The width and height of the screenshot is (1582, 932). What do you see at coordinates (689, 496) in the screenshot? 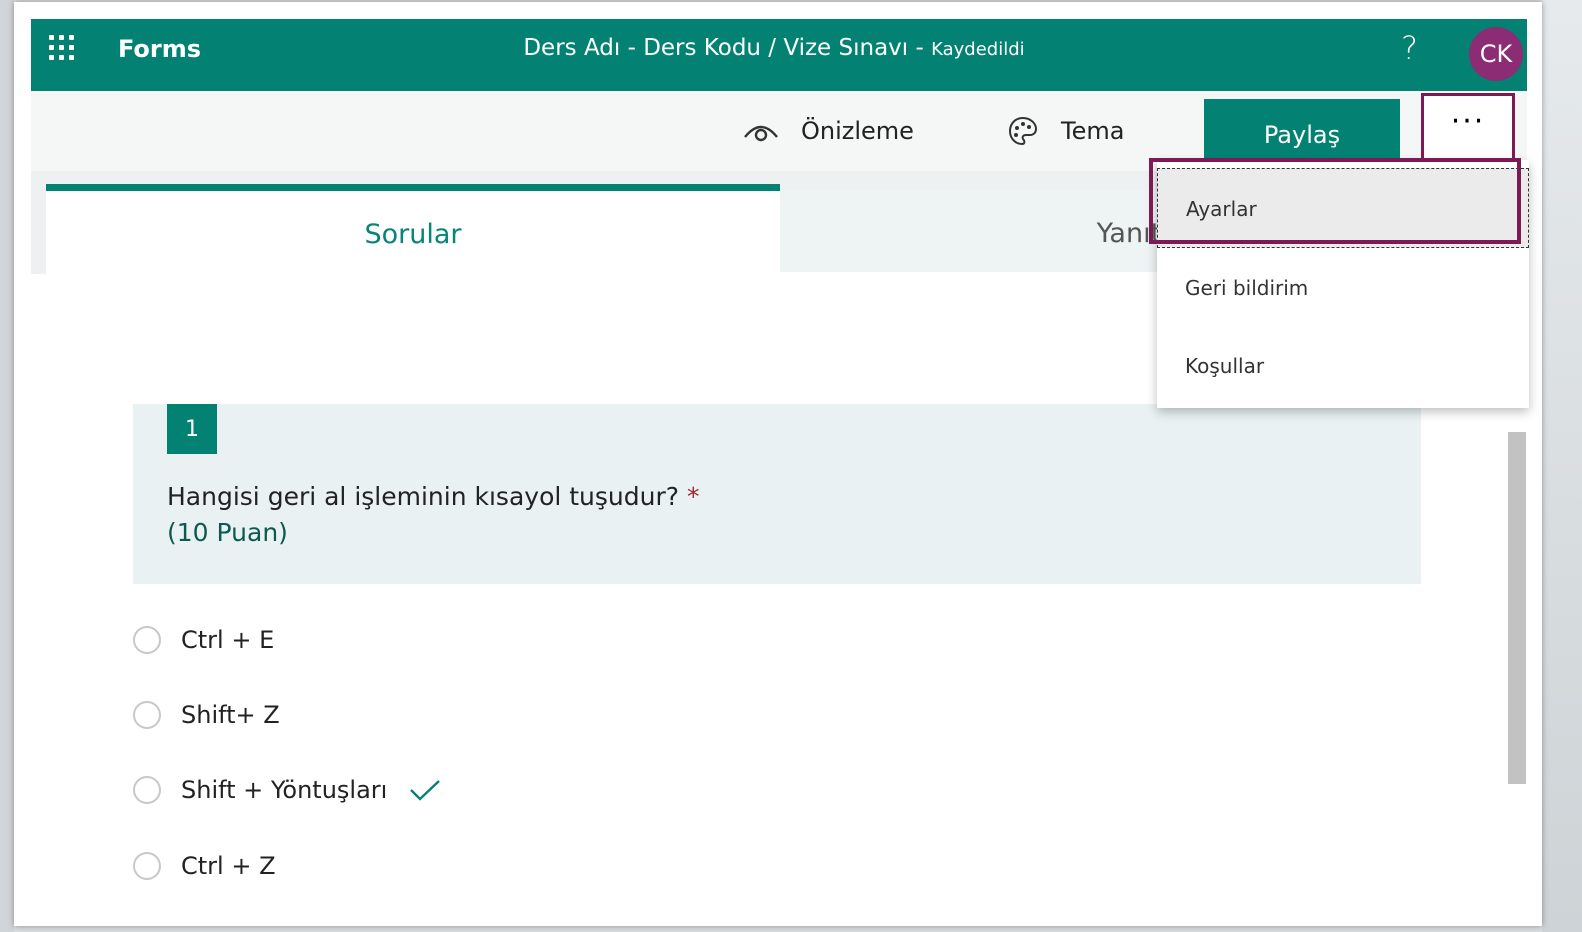
I see `required-mark: *` at bounding box center [689, 496].